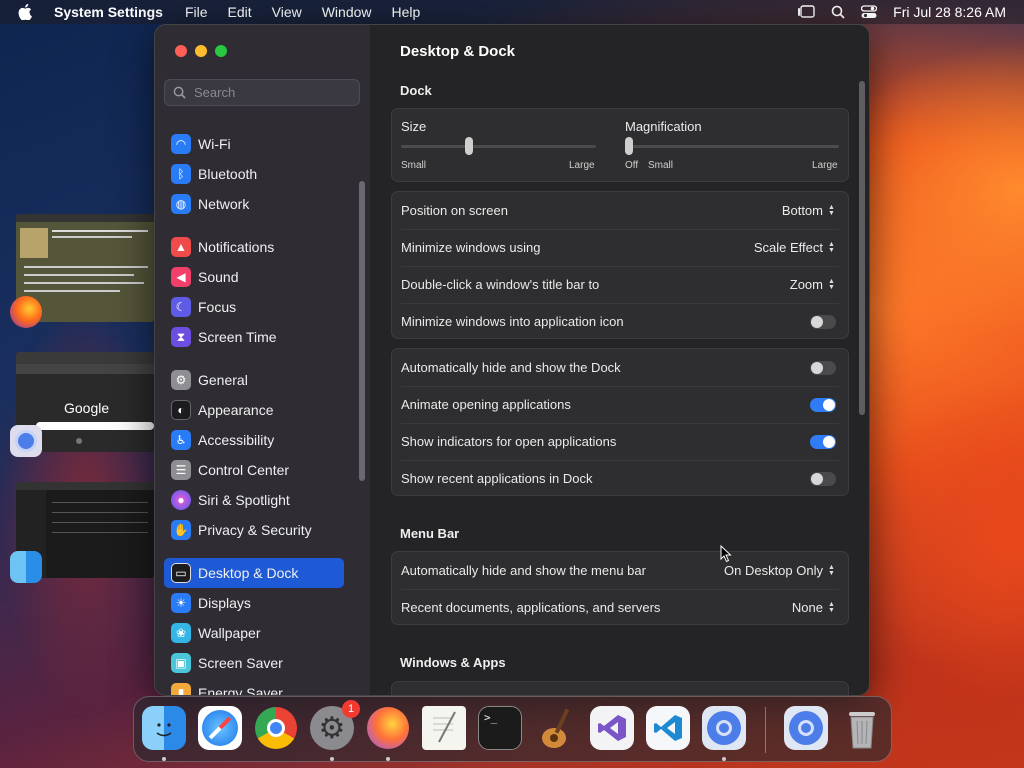  What do you see at coordinates (25, 12) in the screenshot?
I see `apple-menu-icon` at bounding box center [25, 12].